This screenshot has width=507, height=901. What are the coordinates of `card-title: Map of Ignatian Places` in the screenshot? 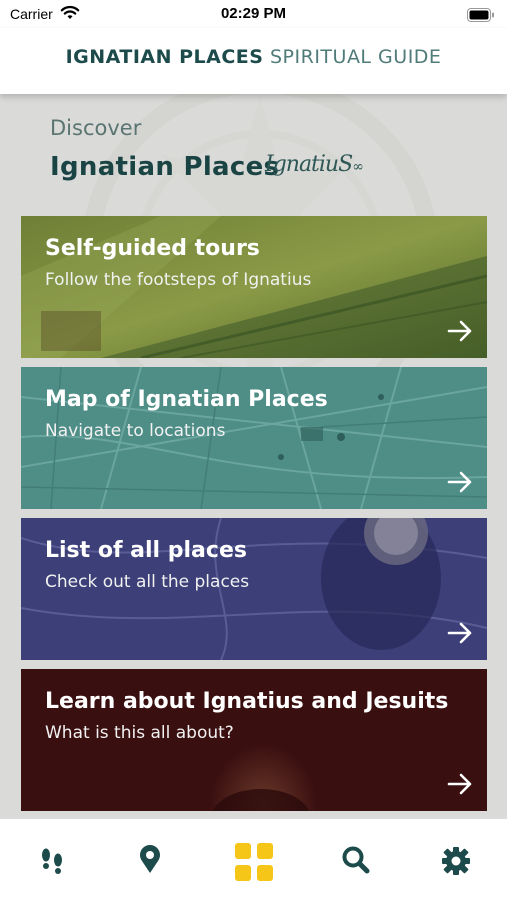 It's located at (186, 399).